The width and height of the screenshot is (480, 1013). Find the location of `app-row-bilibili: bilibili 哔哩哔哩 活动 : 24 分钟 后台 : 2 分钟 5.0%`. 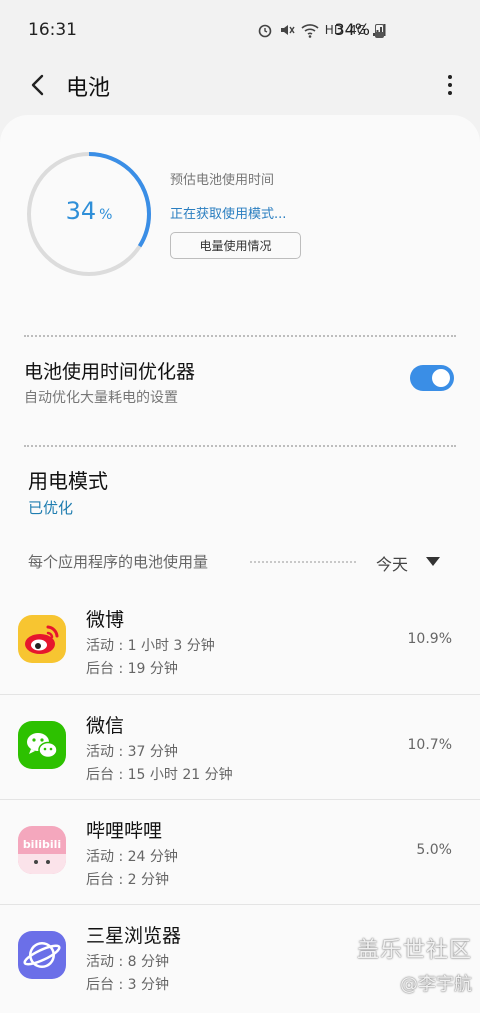

app-row-bilibili: bilibili 哔哩哔哩 活动 : 24 分钟 后台 : 2 分钟 5.0% is located at coordinates (240, 851).